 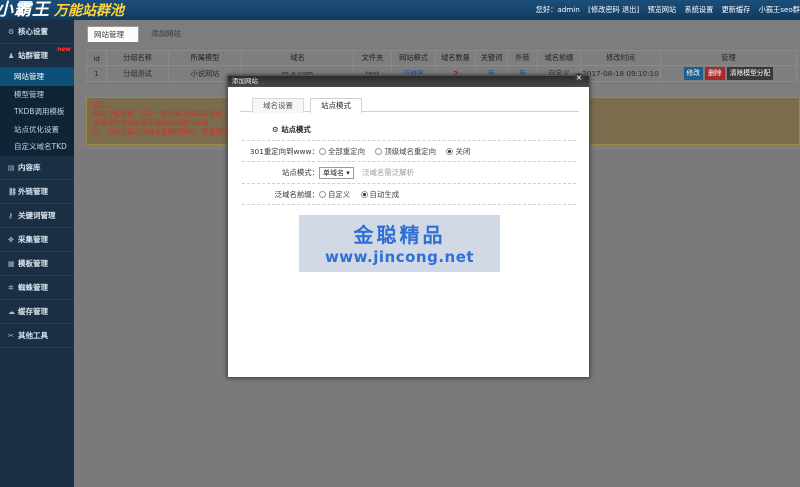 I want to click on site-mode-help: 泛域名需泛解析, so click(x=388, y=172).